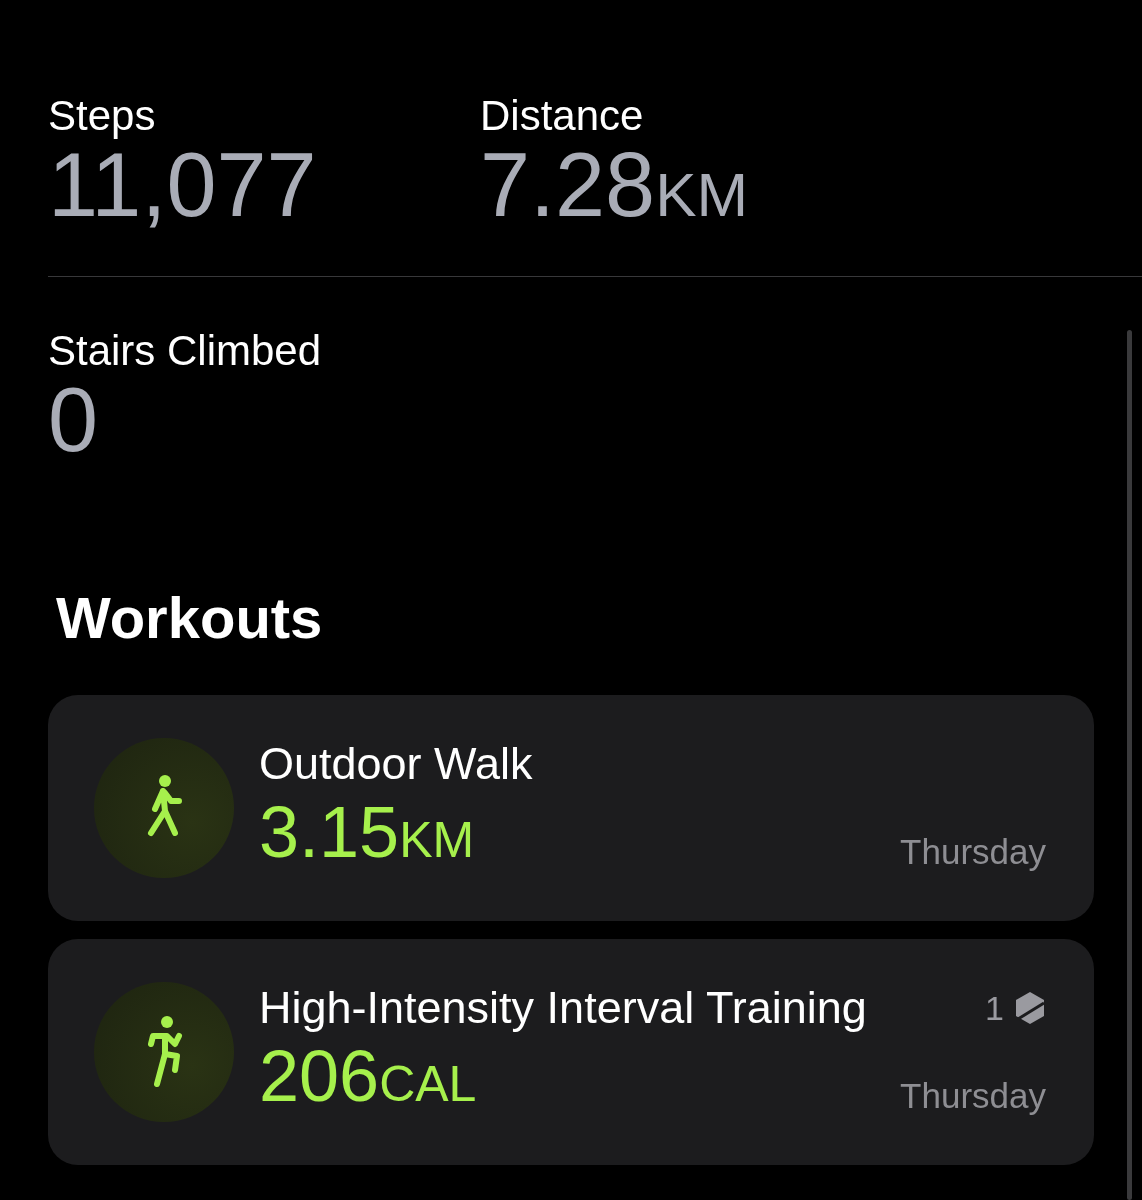 This screenshot has height=1200, width=1142. Describe the element at coordinates (74, 420) in the screenshot. I see `stat-value: 0` at that location.